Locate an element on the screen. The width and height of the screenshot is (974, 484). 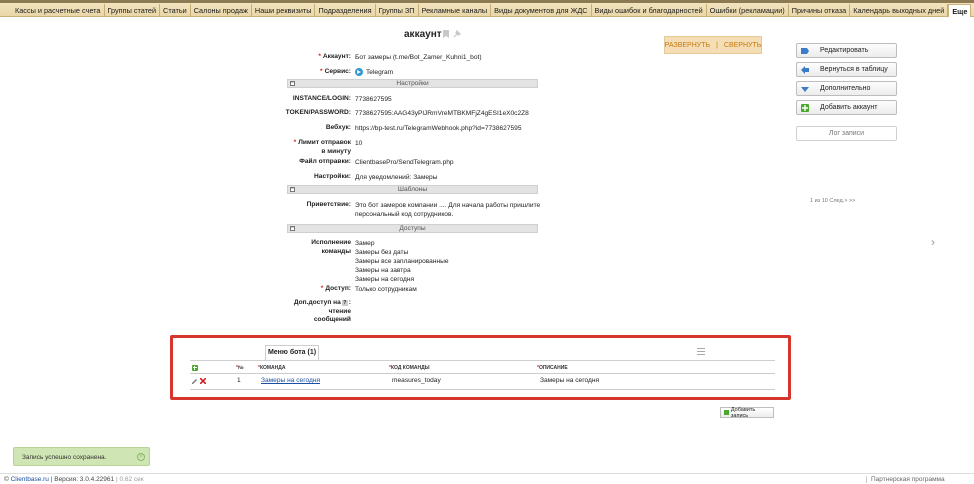
field-account-label: * Аккаунт: is located at coordinates (334, 56).